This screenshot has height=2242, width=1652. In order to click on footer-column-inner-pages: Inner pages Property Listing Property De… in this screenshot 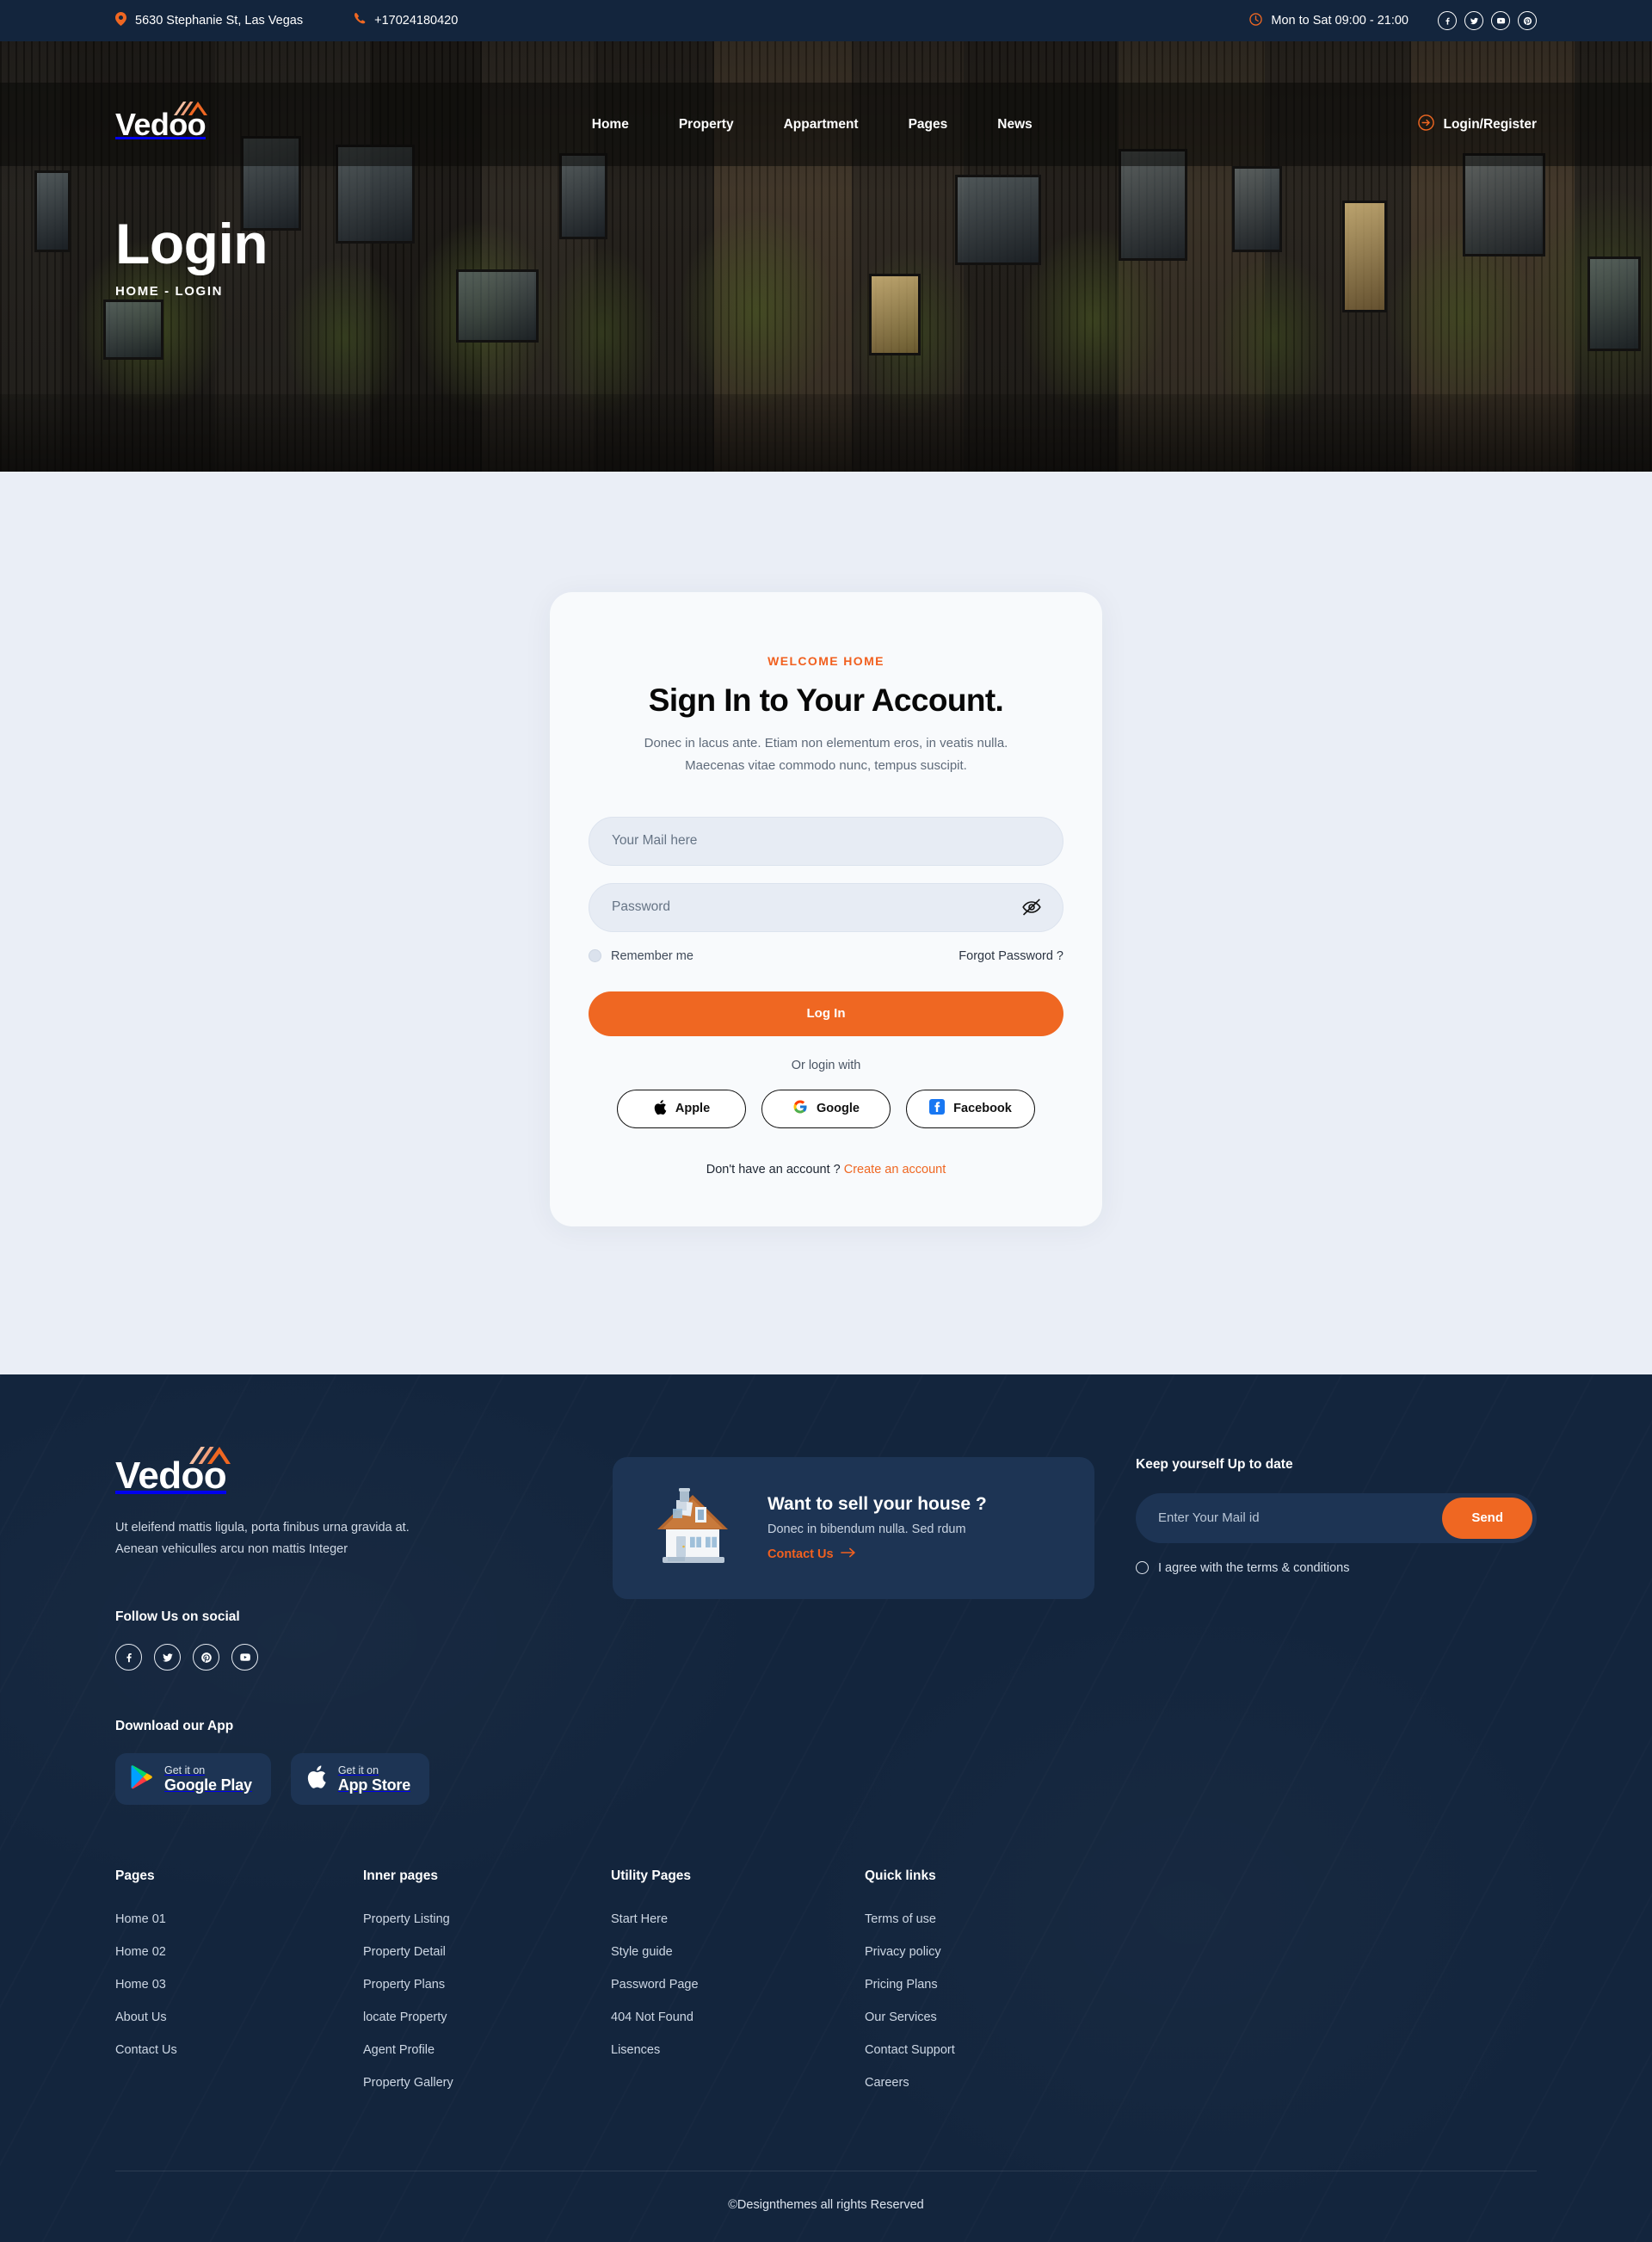, I will do `click(487, 1989)`.